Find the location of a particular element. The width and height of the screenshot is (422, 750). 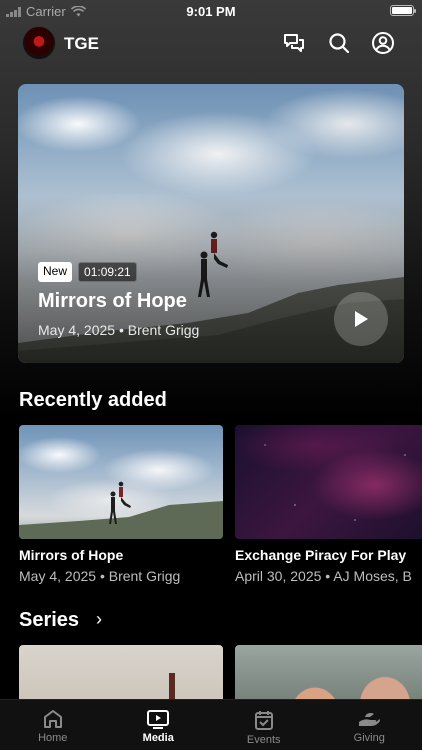

bottom-tab-bar: Home Media Events Giving is located at coordinates (211, 724).